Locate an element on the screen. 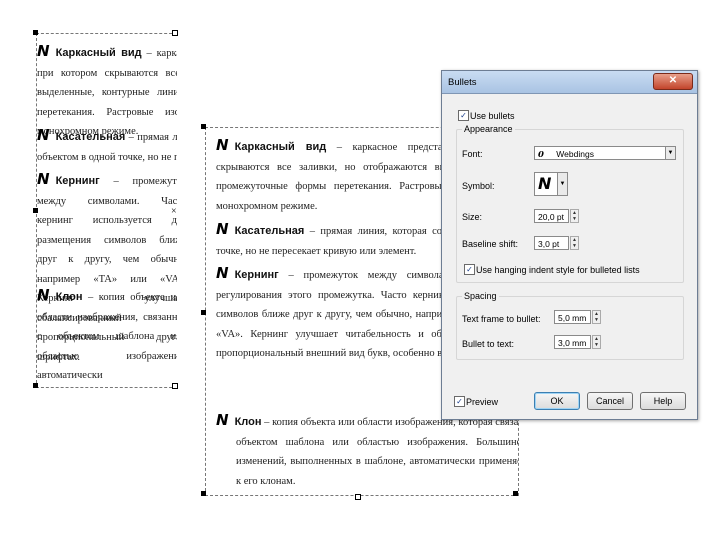  hanging-indent-checkbox: ✓ is located at coordinates (469, 269).